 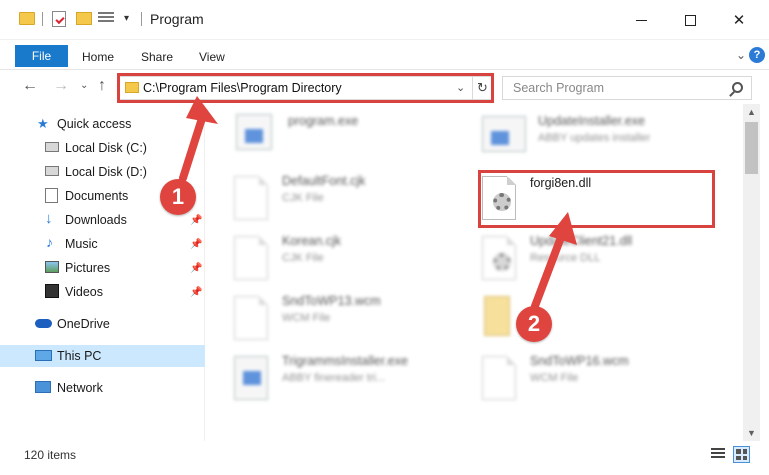 I want to click on step-badge-2: 2, so click(x=534, y=324).